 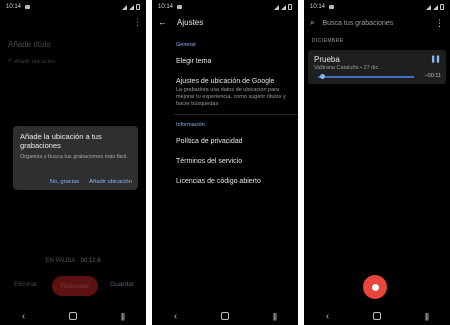 I want to click on dialog-dismiss-button: No, gracias, so click(x=64, y=182).